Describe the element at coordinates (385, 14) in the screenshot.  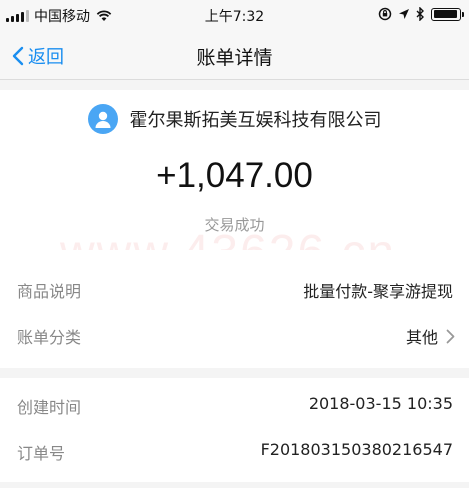
I see `orientation-lock-icon` at that location.